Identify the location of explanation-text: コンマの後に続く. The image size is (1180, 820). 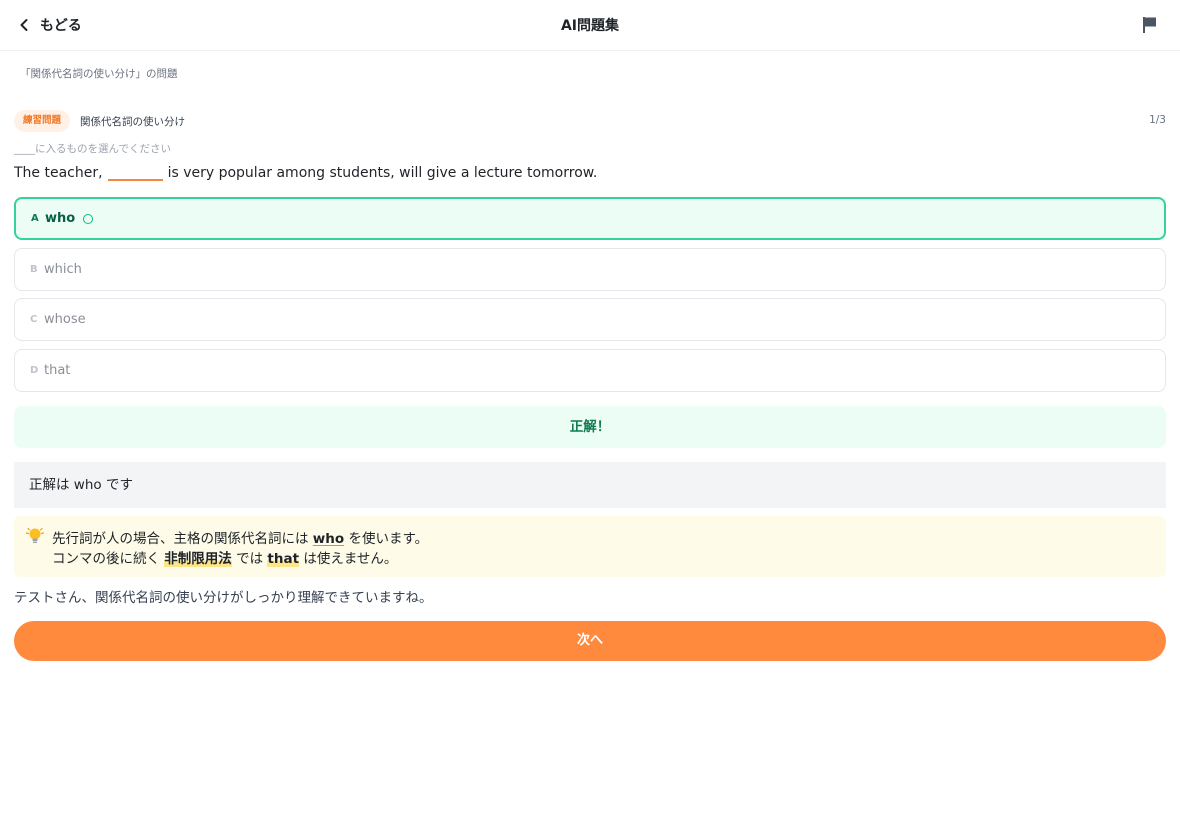
(106, 559).